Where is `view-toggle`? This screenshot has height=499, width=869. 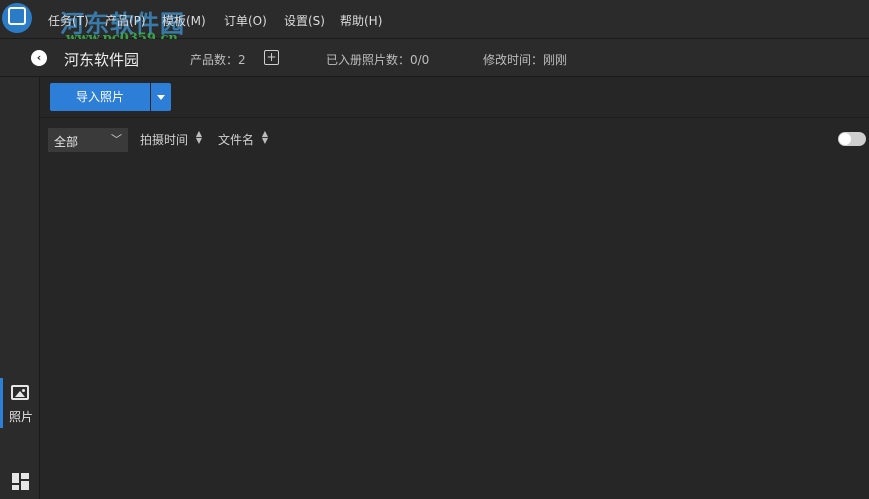 view-toggle is located at coordinates (852, 139).